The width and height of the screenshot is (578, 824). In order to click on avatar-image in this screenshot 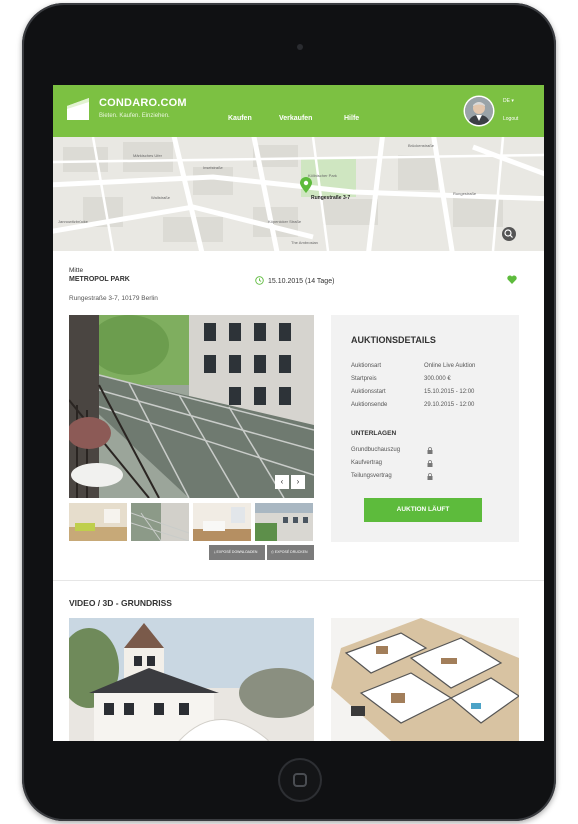, I will do `click(479, 111)`.